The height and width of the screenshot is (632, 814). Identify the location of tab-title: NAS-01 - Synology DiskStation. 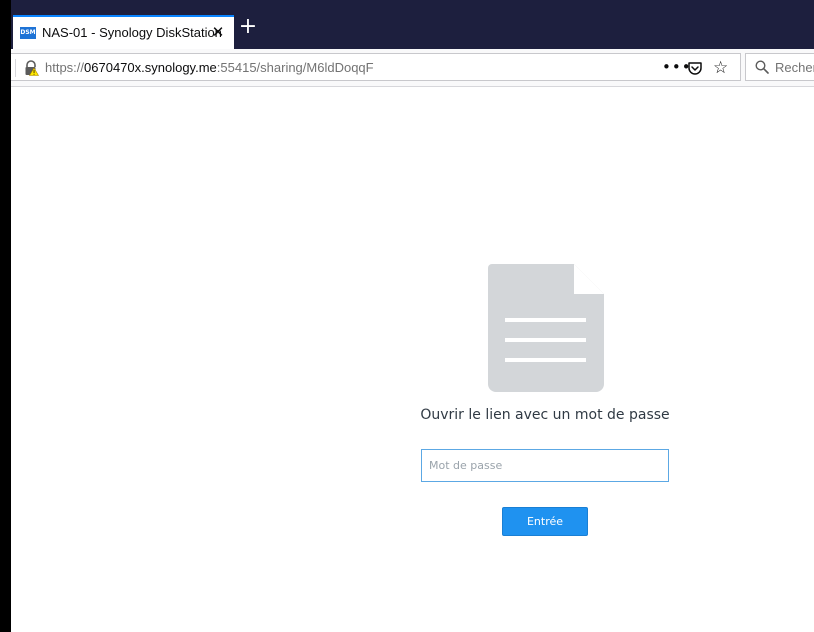
(132, 32).